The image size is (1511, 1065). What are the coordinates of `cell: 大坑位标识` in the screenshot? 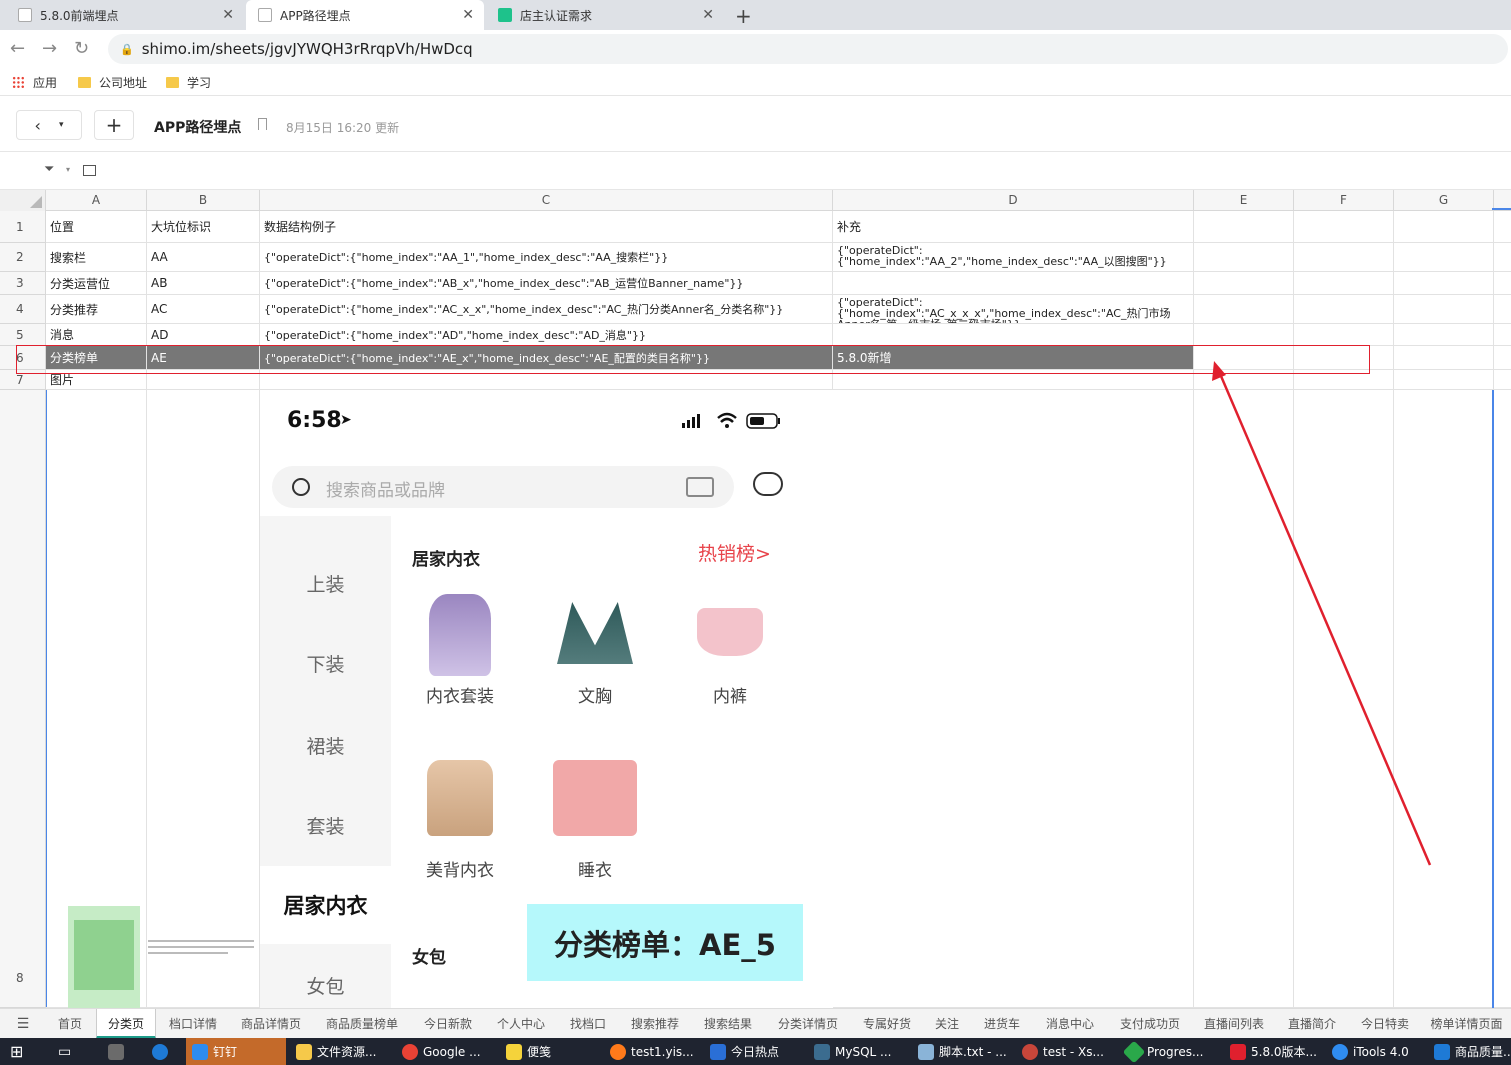 It's located at (203, 226).